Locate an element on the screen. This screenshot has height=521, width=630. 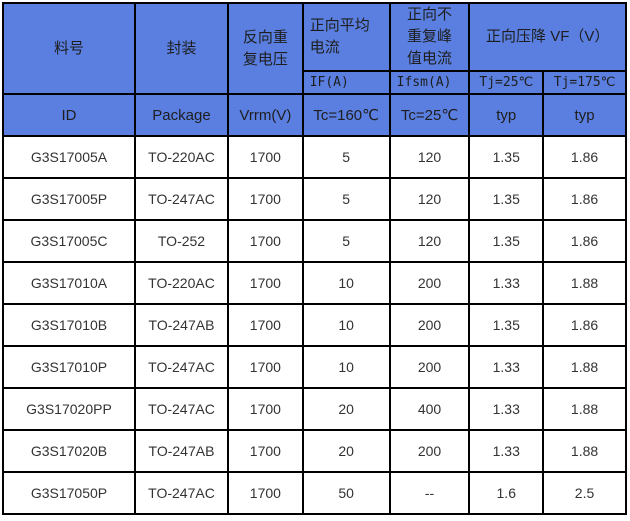
cell-ifsm: -- is located at coordinates (429, 493).